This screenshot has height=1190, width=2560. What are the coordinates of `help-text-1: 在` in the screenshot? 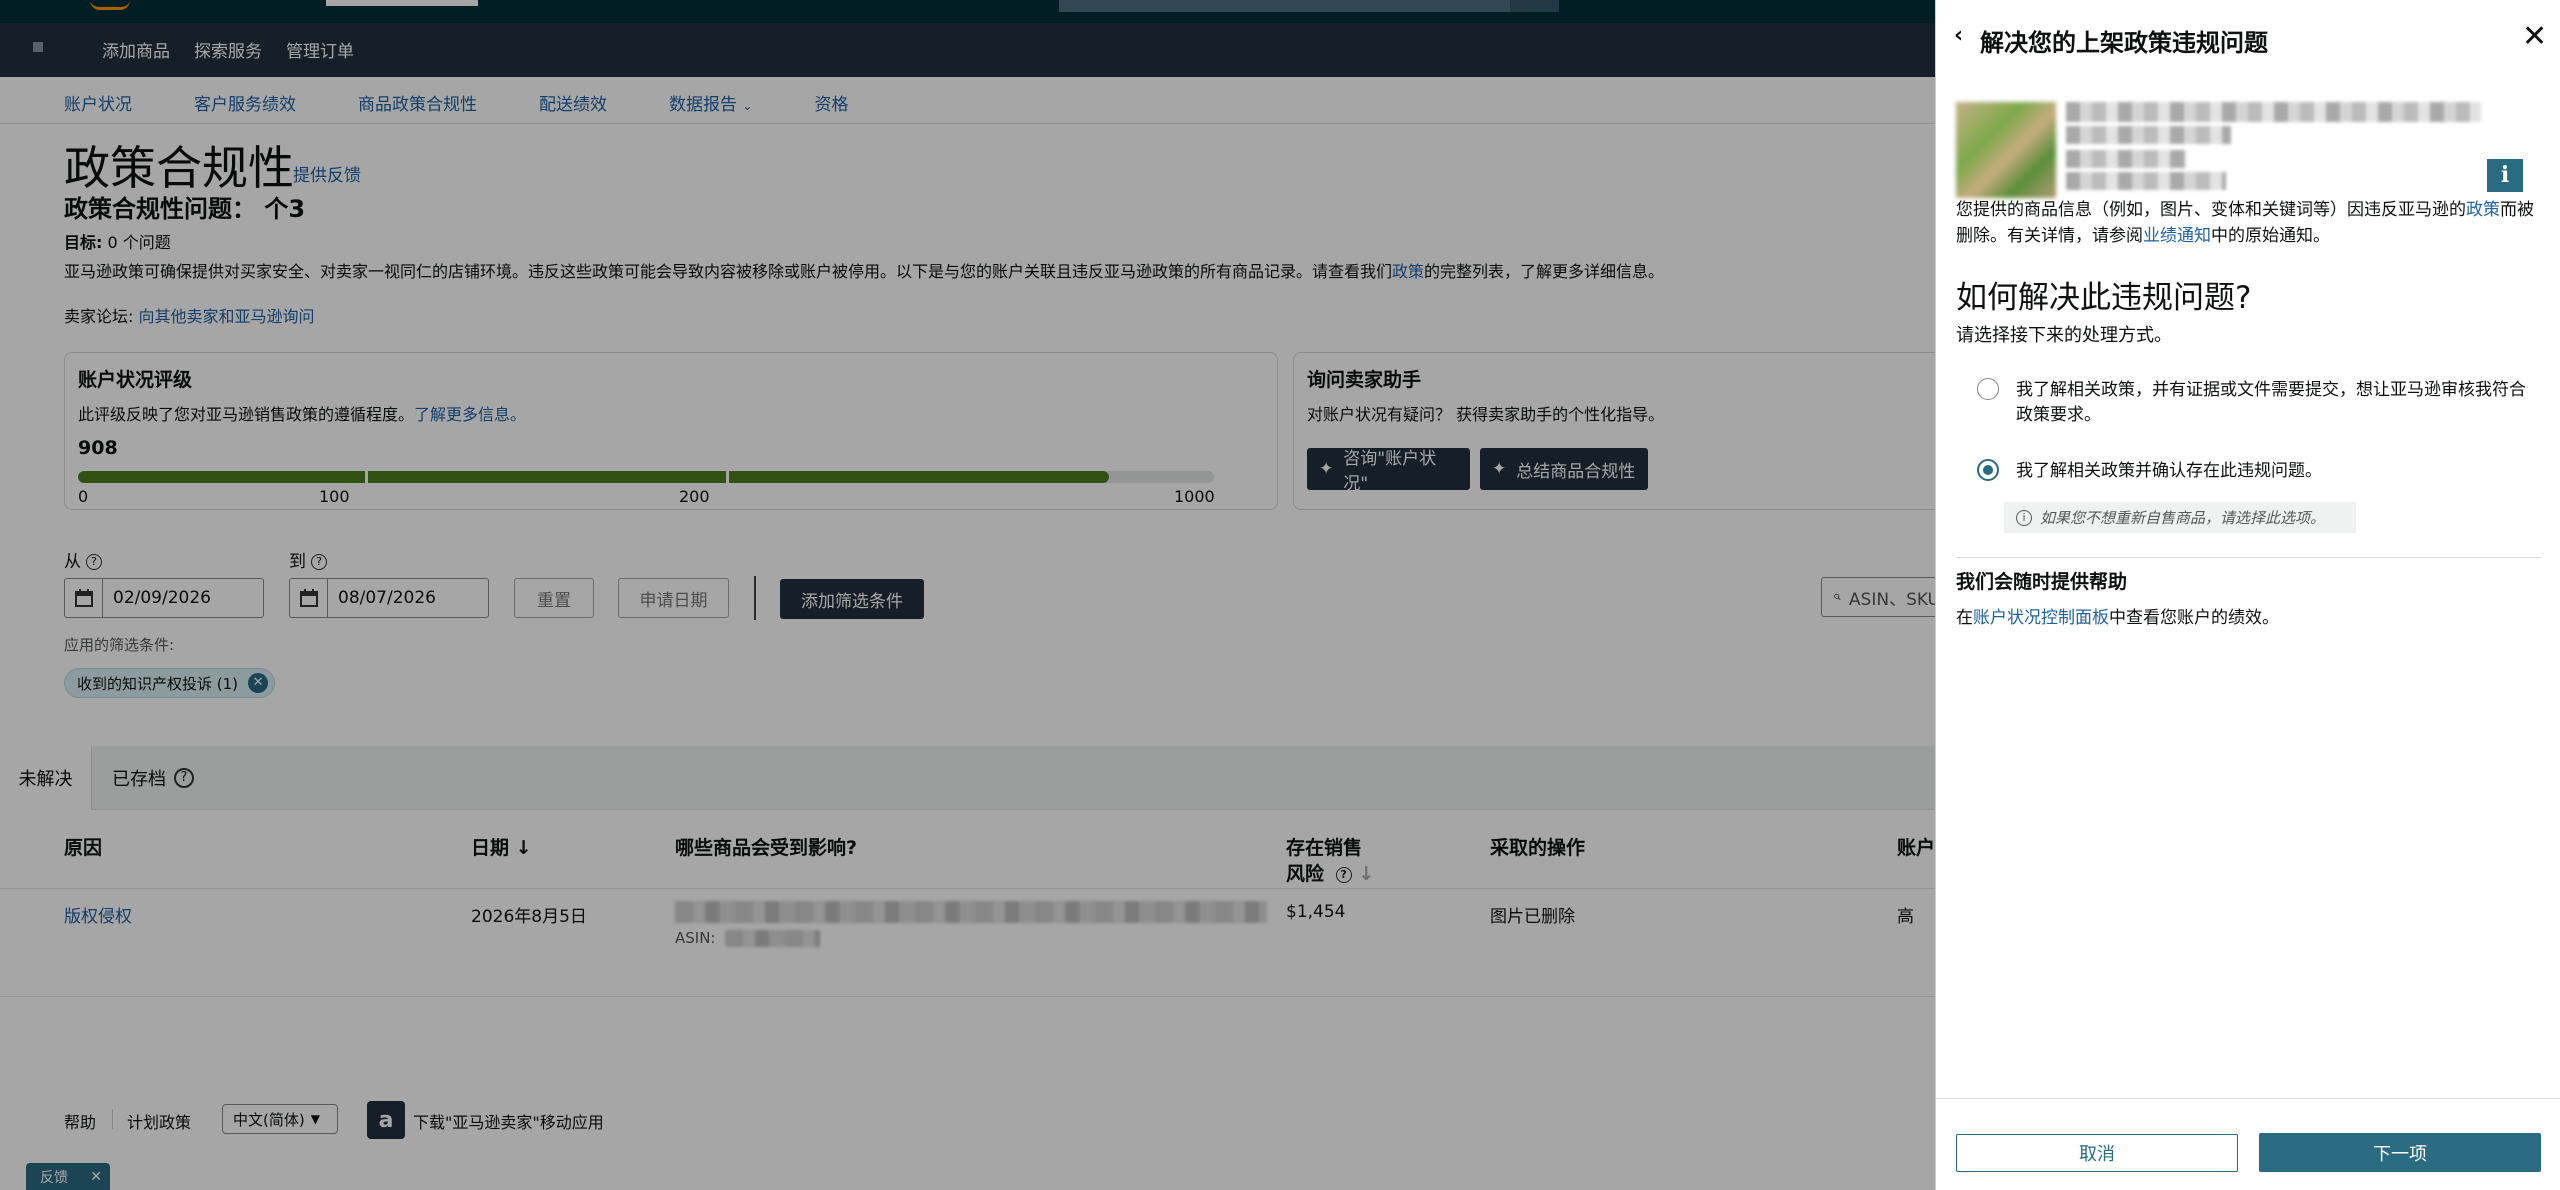 It's located at (1964, 618).